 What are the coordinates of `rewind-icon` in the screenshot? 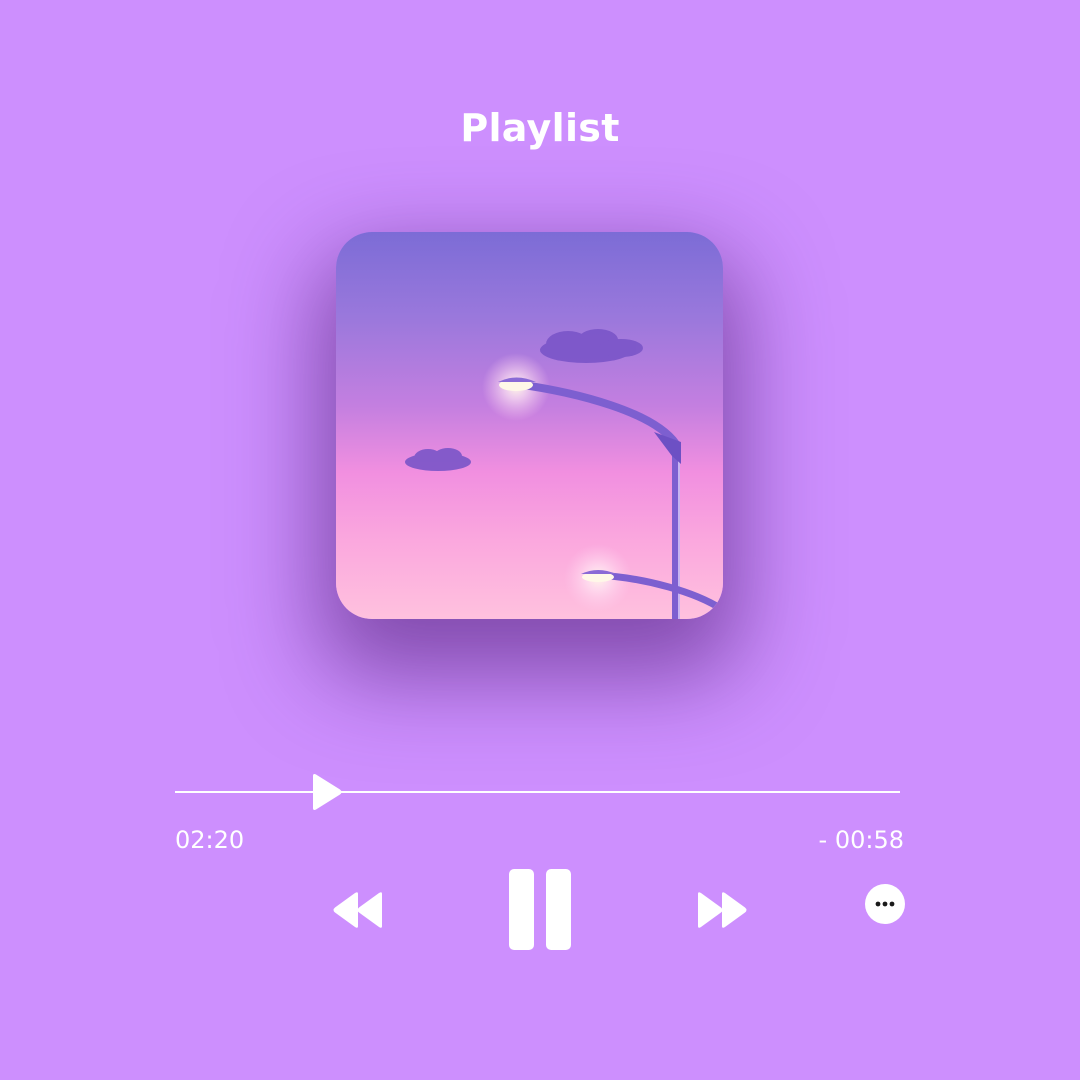 It's located at (357, 910).